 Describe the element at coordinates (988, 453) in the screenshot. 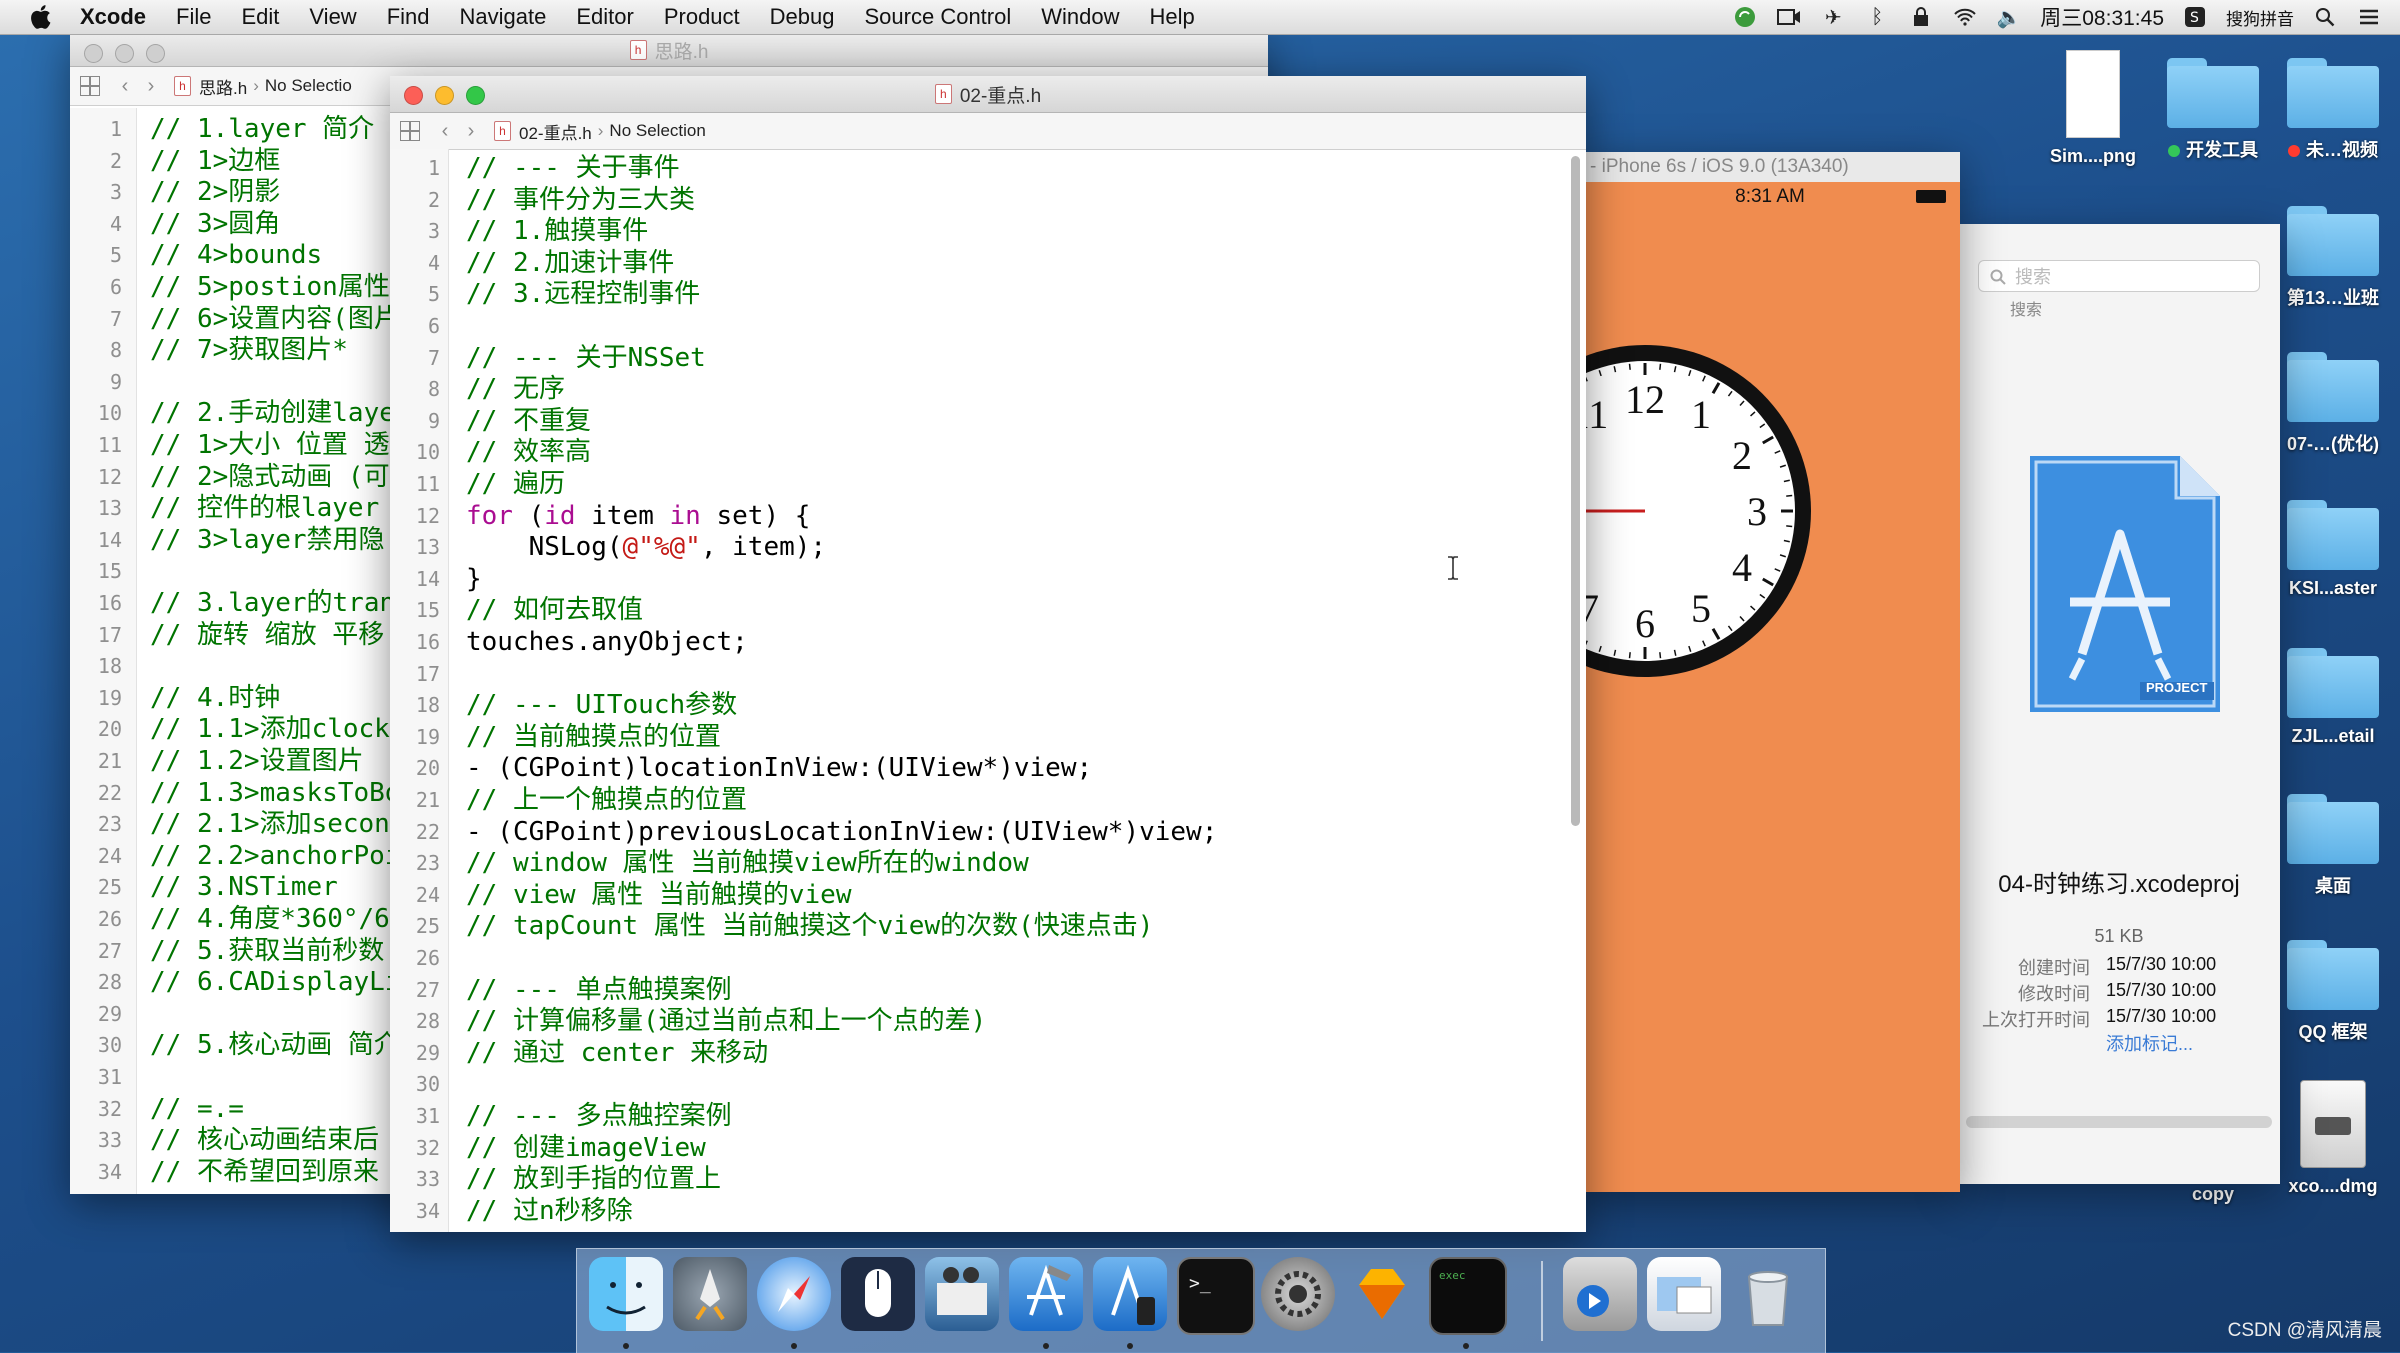

I see `code-line: 10 // 效率高` at that location.